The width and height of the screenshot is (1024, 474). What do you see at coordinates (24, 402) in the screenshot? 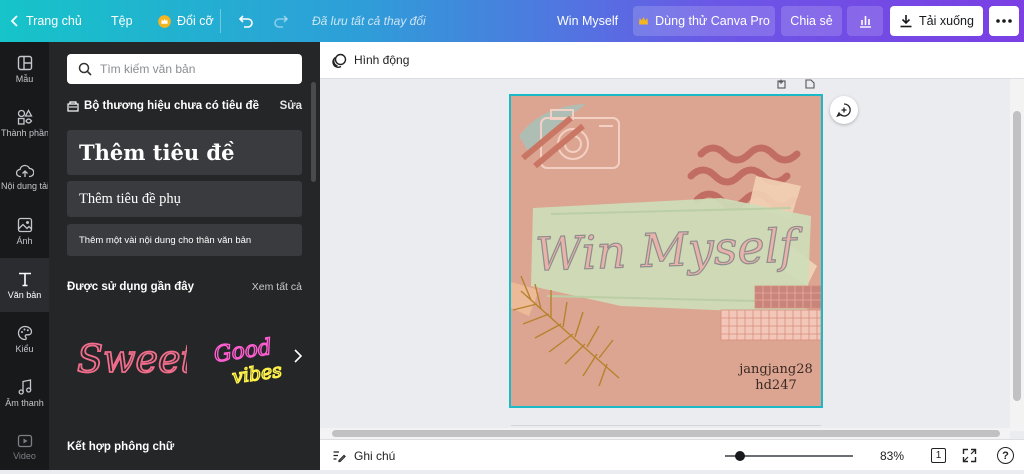
I see `rail-label: Âm thanh` at bounding box center [24, 402].